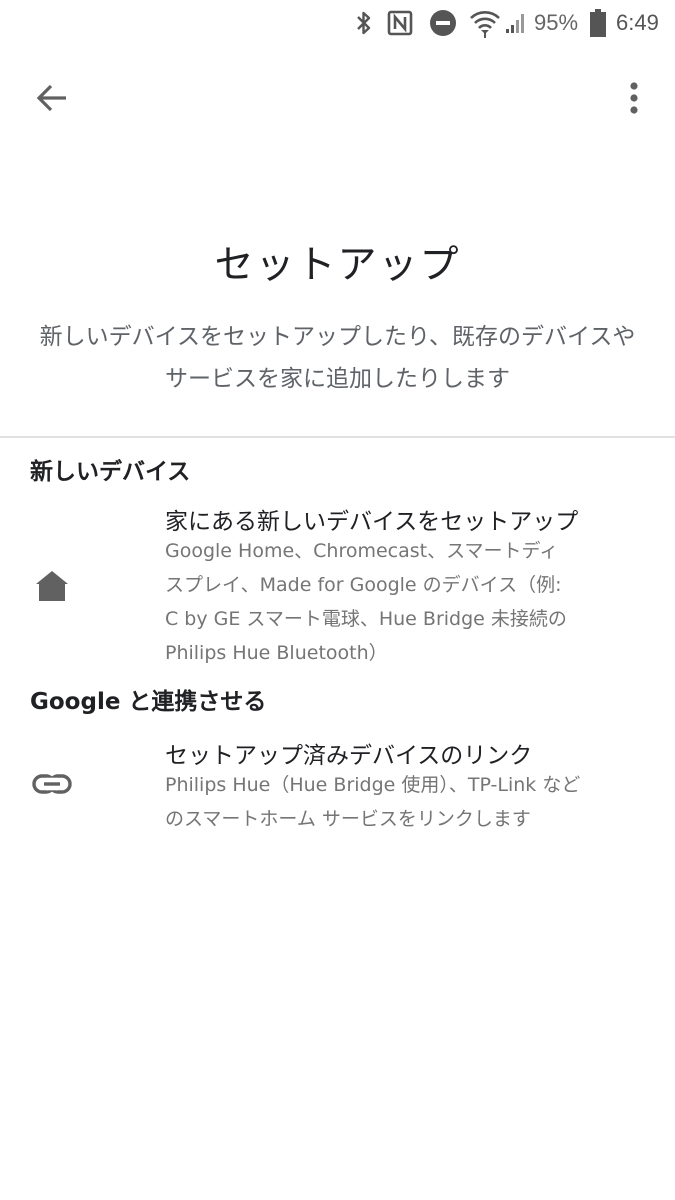 The width and height of the screenshot is (675, 1200). Describe the element at coordinates (485, 23) in the screenshot. I see `wifi-icon` at that location.